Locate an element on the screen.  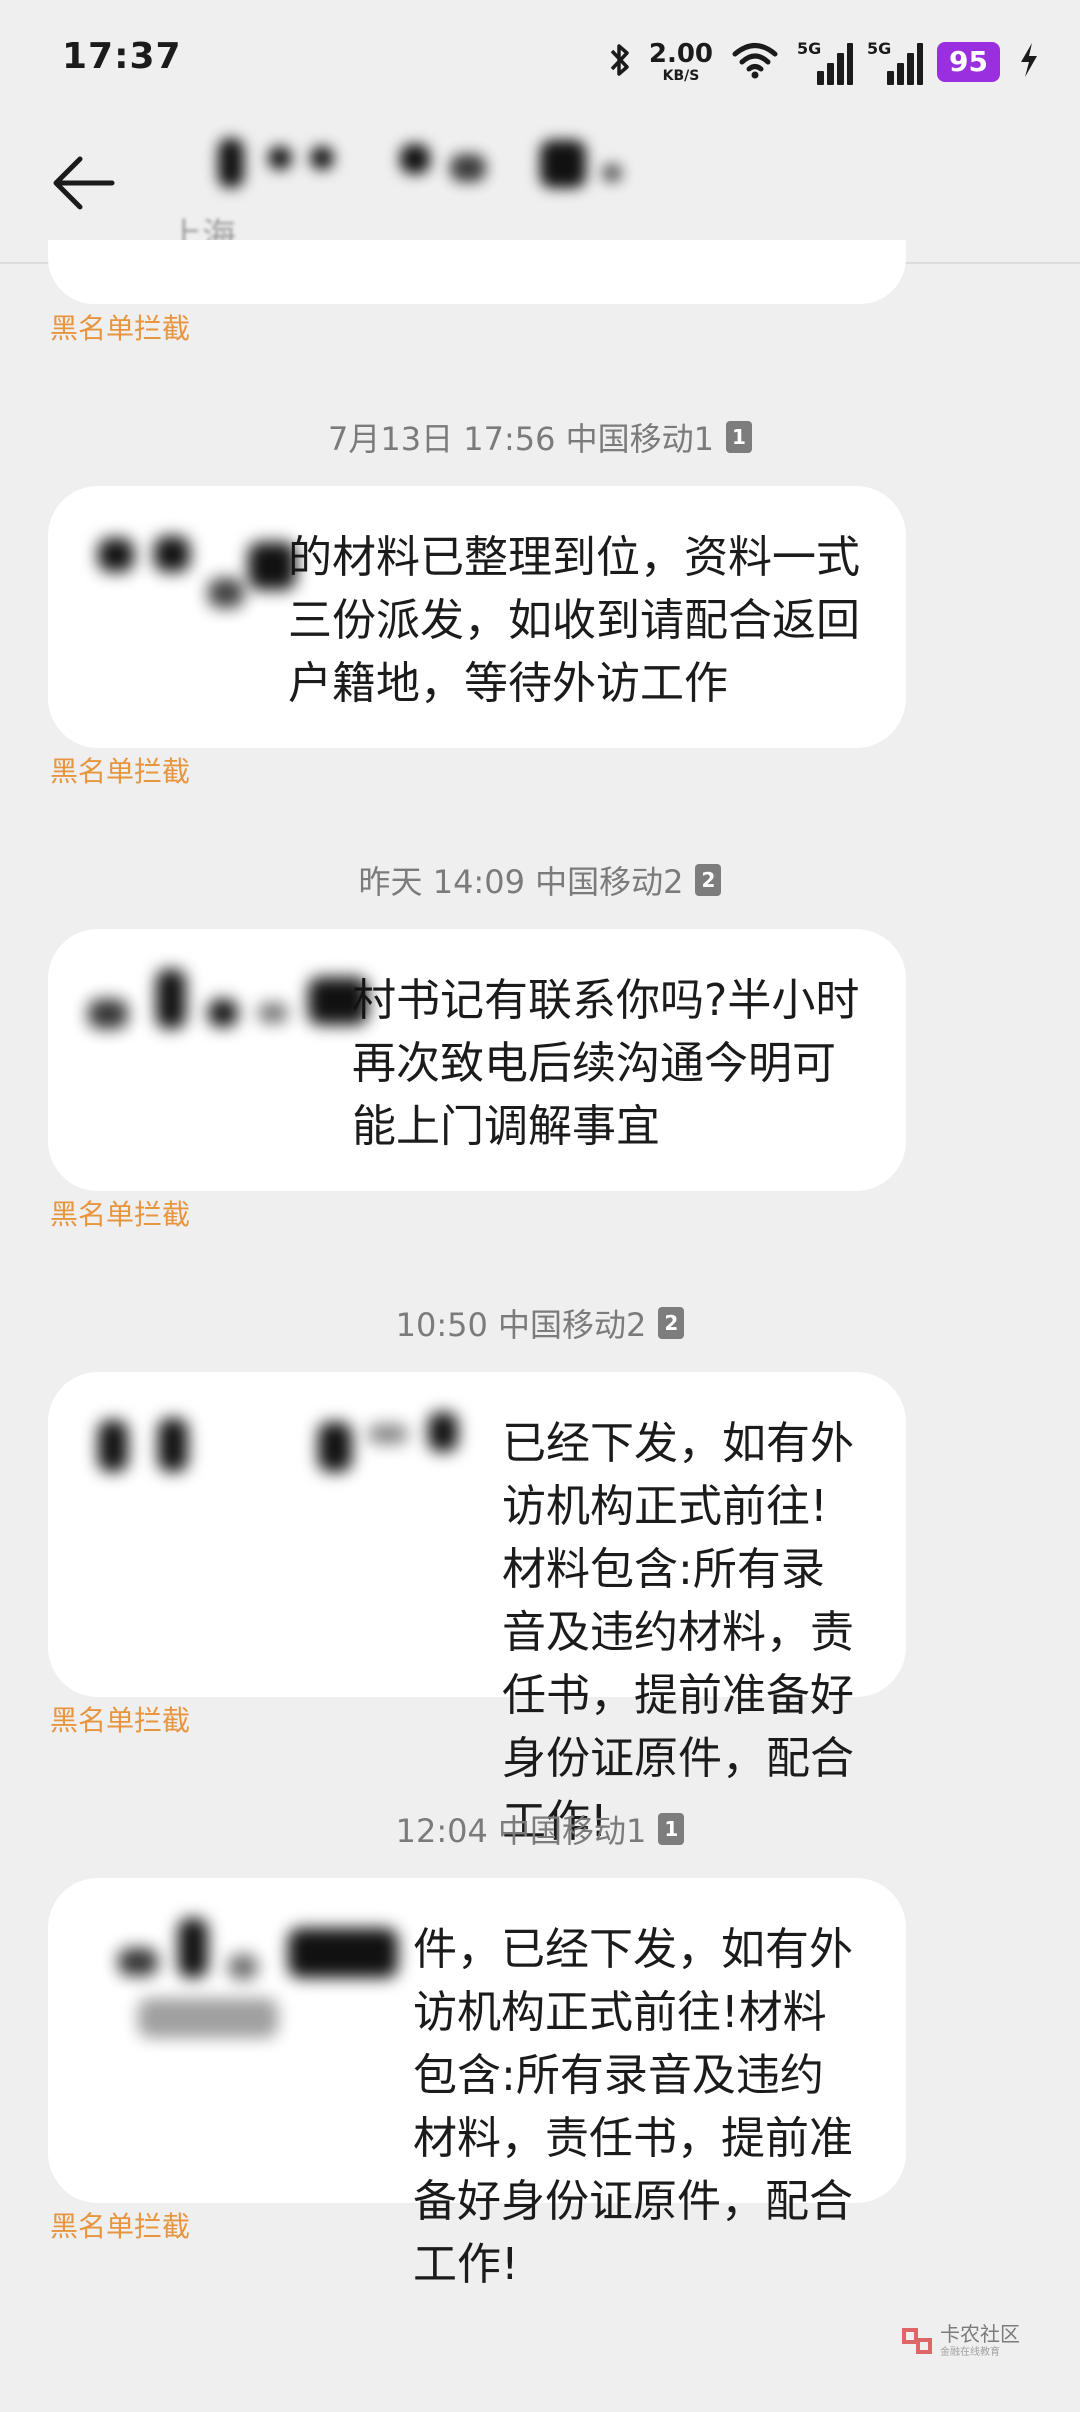
message-text: 的材料已整理到位，资料一式三份派发，如收到请配合返回户籍地，等待外访工作 is located at coordinates (574, 620).